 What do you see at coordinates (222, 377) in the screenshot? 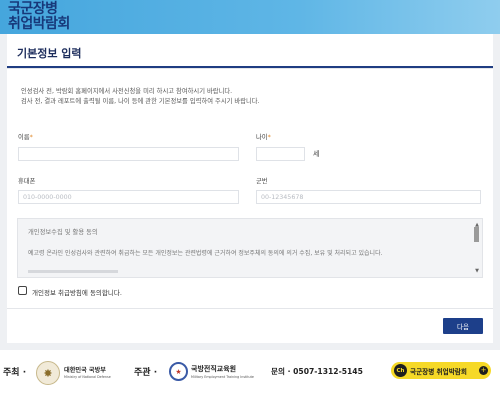
I see `organizer-org-en: Military Employment Training Institute` at bounding box center [222, 377].